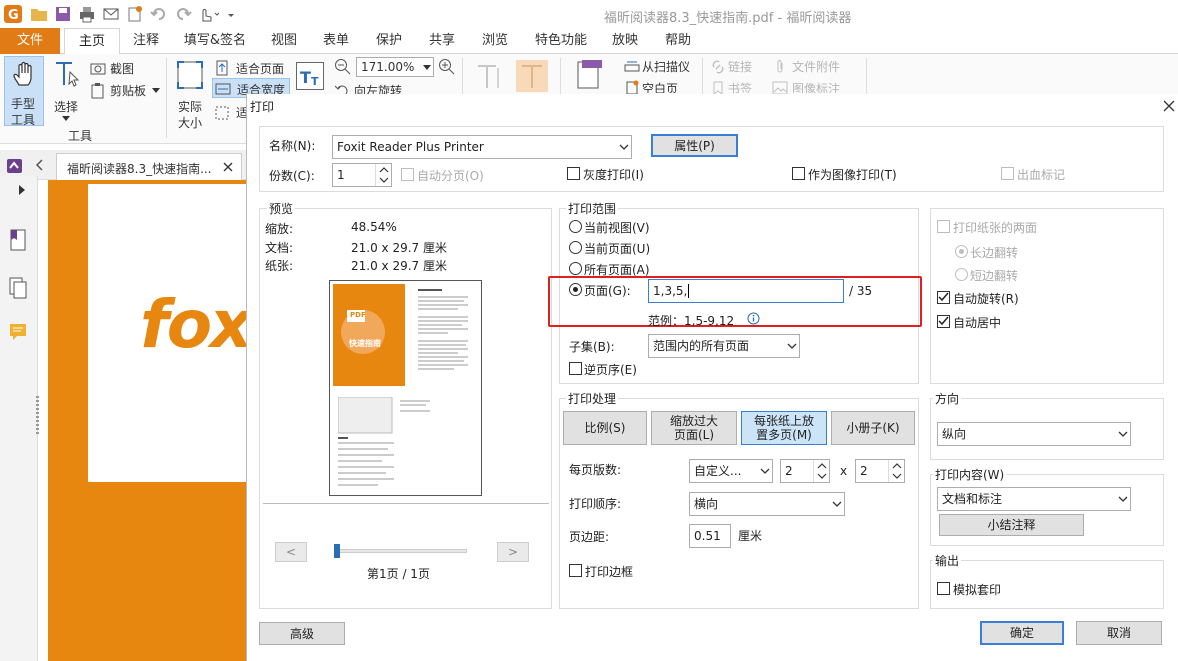 Image resolution: width=1178 pixels, height=661 pixels. I want to click on copies-label: 份数(C):, so click(292, 176).